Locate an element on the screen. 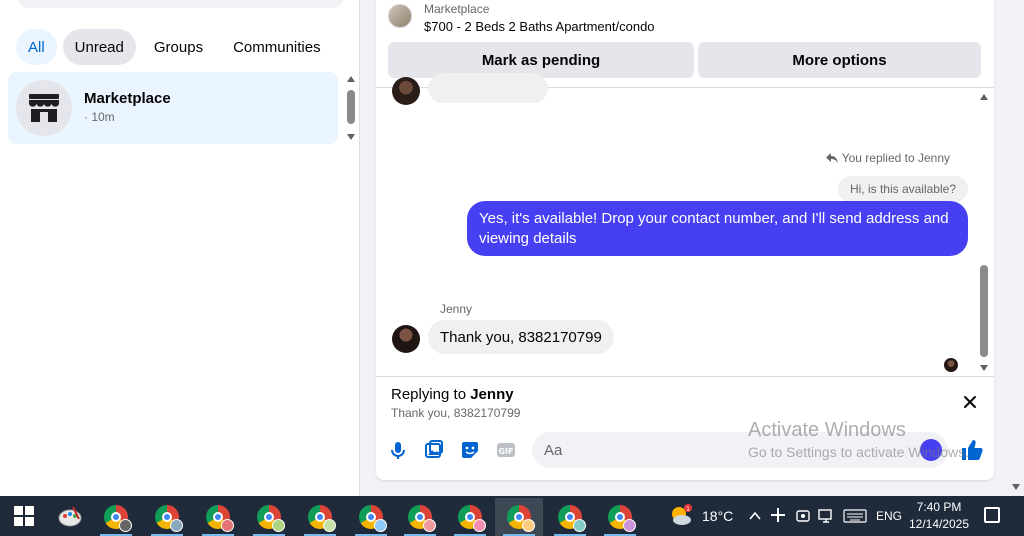 The height and width of the screenshot is (536, 1024). network-icon is located at coordinates (827, 516).